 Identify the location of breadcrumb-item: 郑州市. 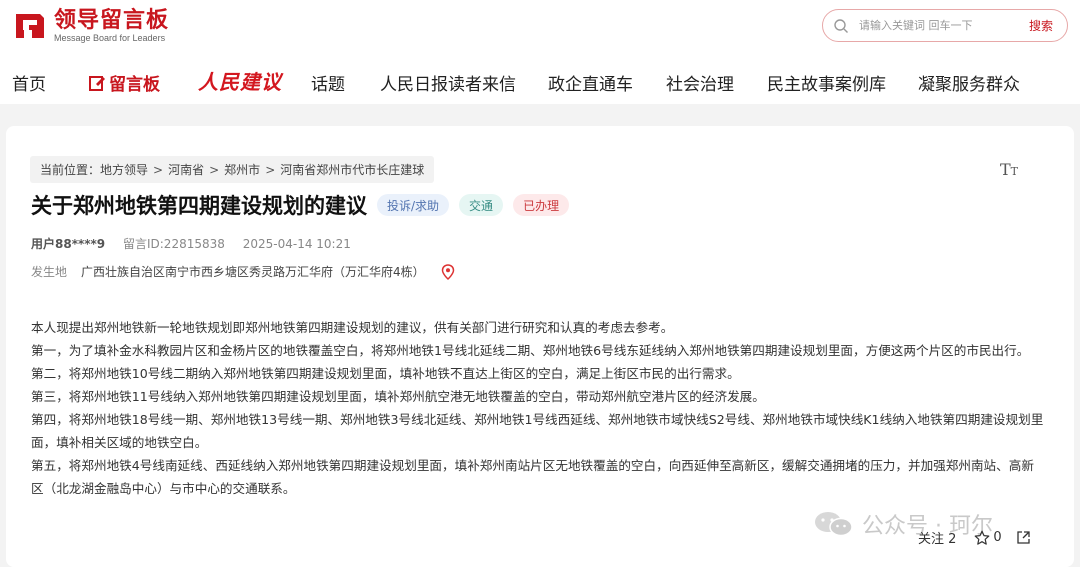
(242, 169).